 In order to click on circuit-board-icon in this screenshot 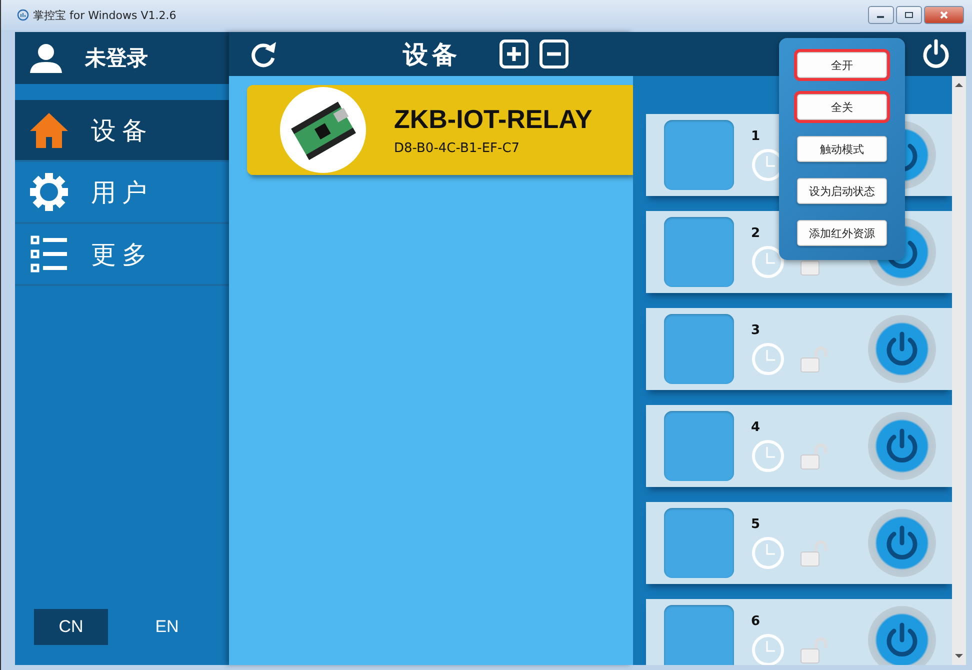, I will do `click(323, 130)`.